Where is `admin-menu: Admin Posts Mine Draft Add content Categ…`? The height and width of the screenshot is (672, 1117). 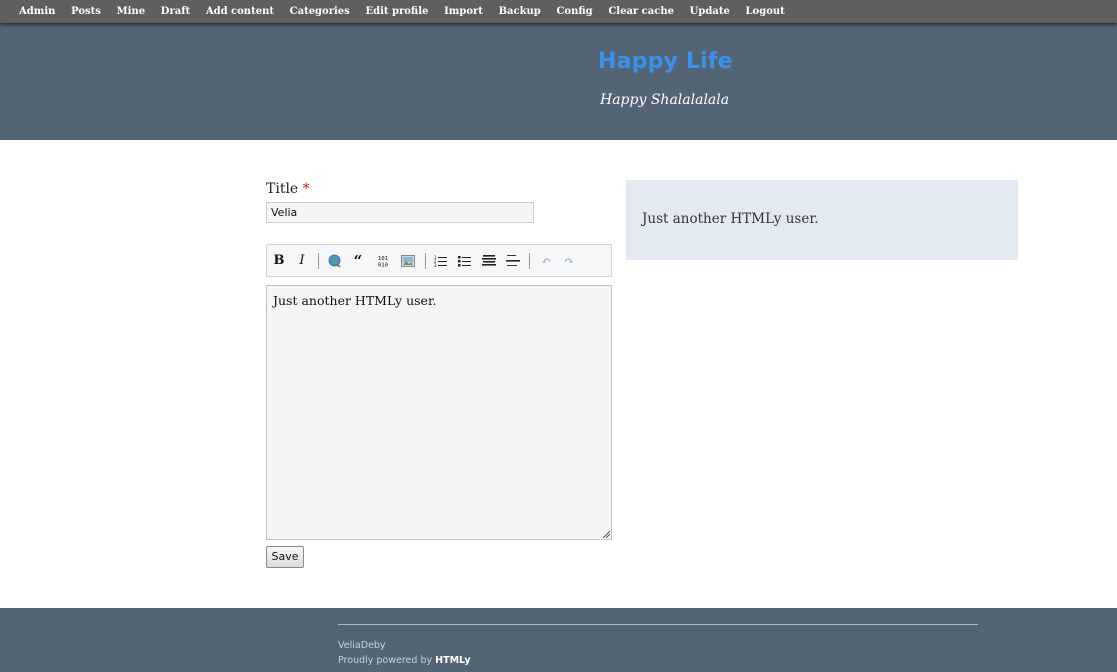
admin-menu: Admin Posts Mine Draft Add content Categ… is located at coordinates (558, 11).